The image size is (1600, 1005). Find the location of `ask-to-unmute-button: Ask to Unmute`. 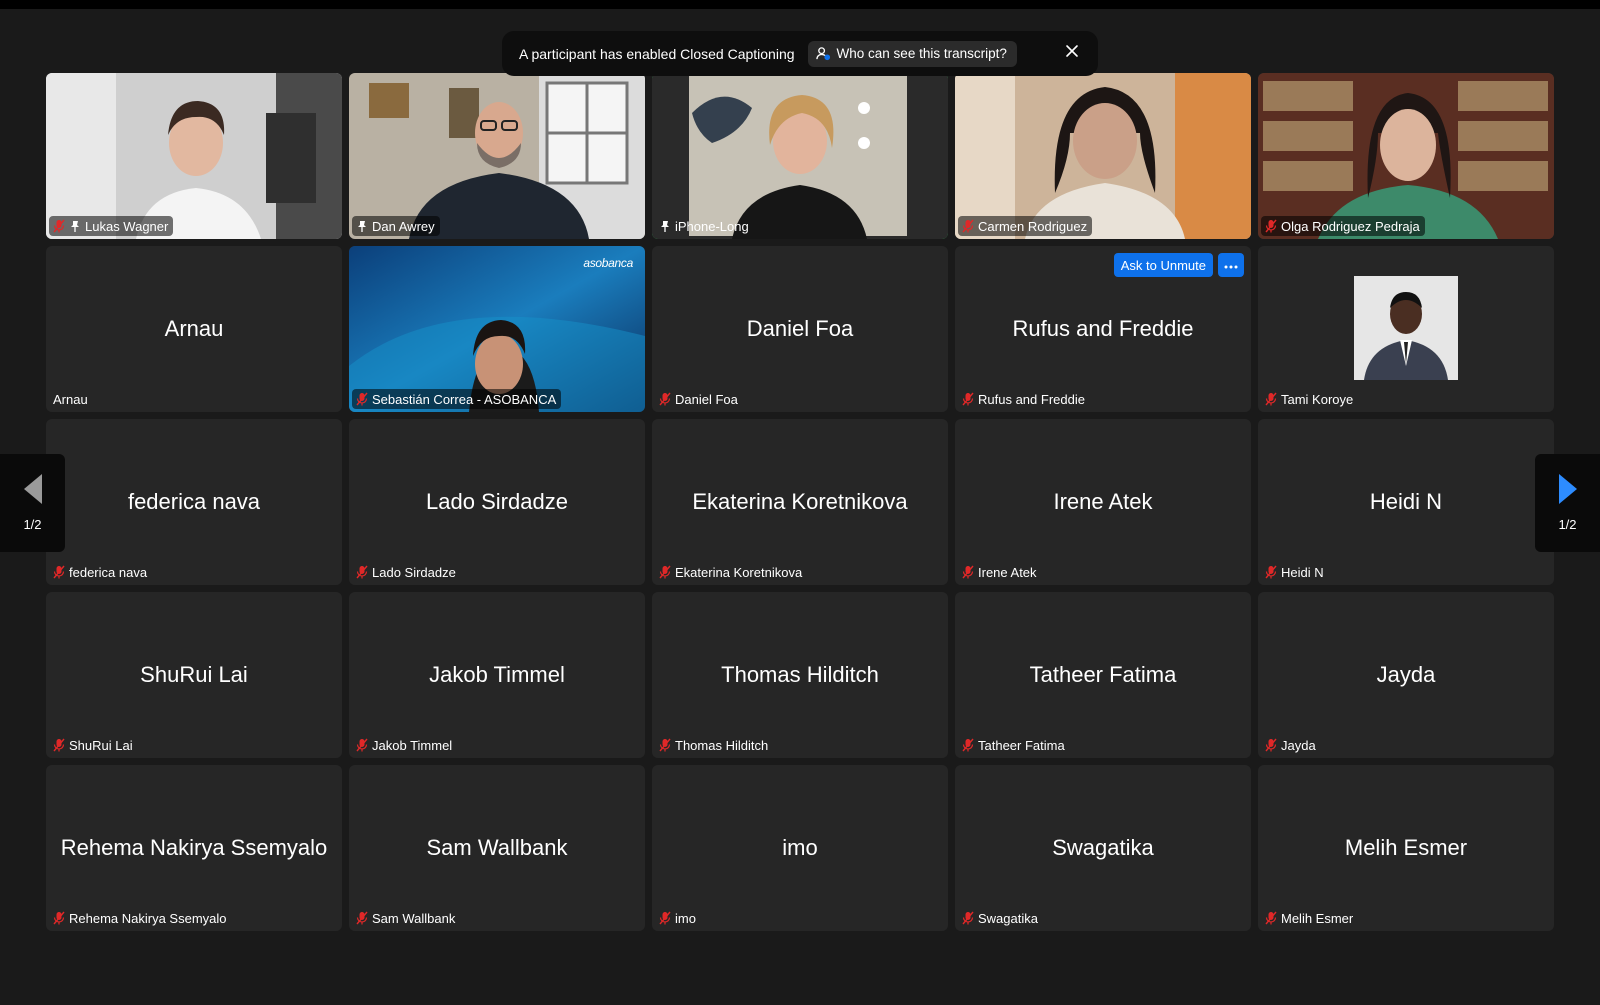

ask-to-unmute-button: Ask to Unmute is located at coordinates (1163, 265).